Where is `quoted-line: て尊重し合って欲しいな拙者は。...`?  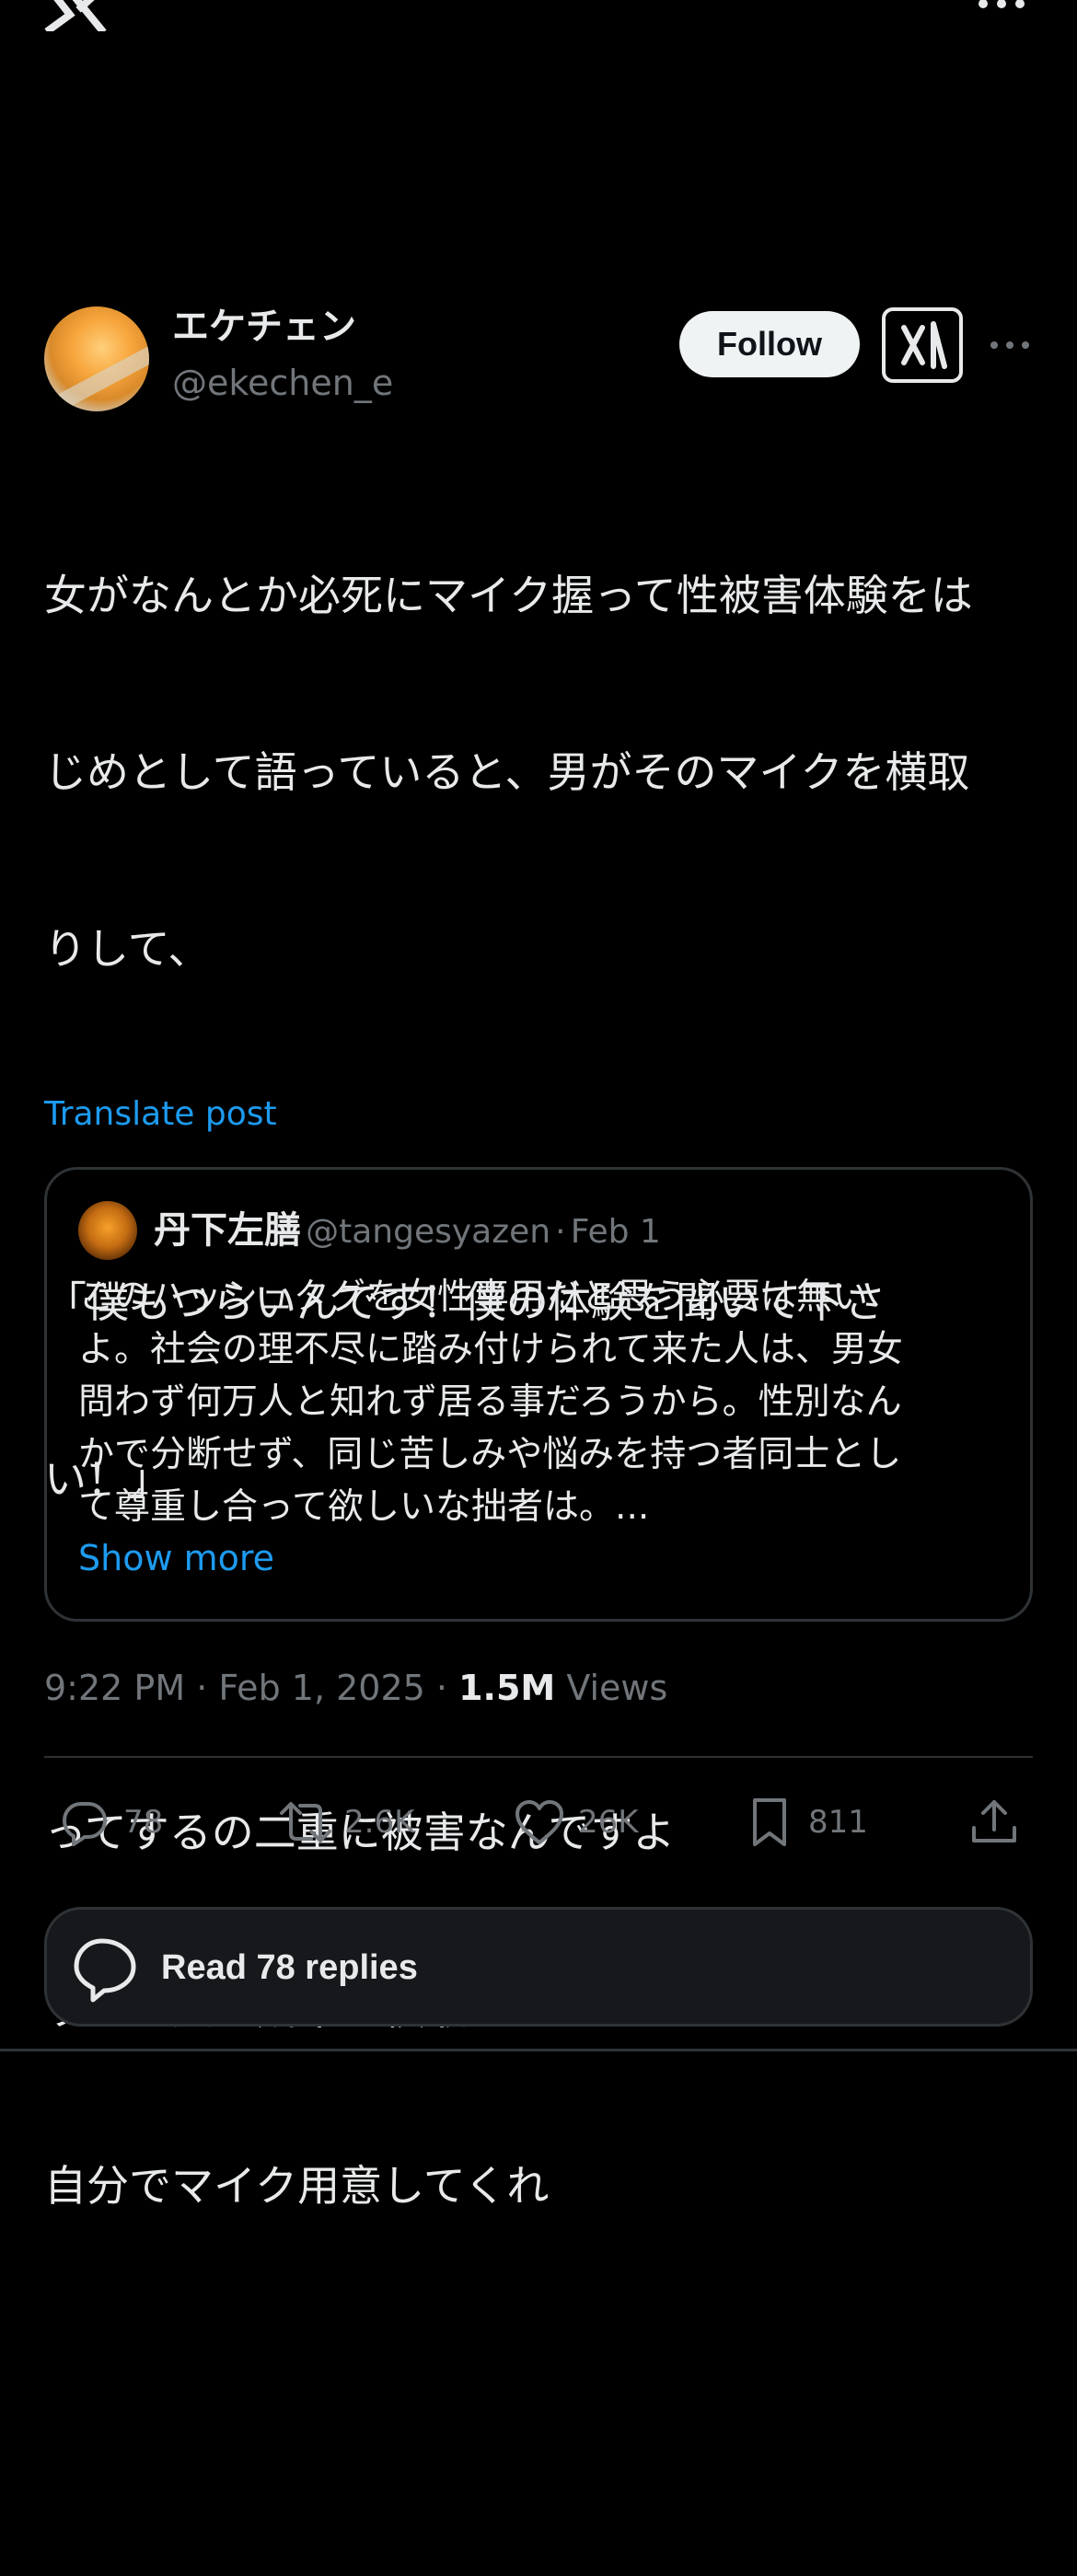
quoted-line: て尊重し合って欲しいな拙者は。... is located at coordinates (364, 1507).